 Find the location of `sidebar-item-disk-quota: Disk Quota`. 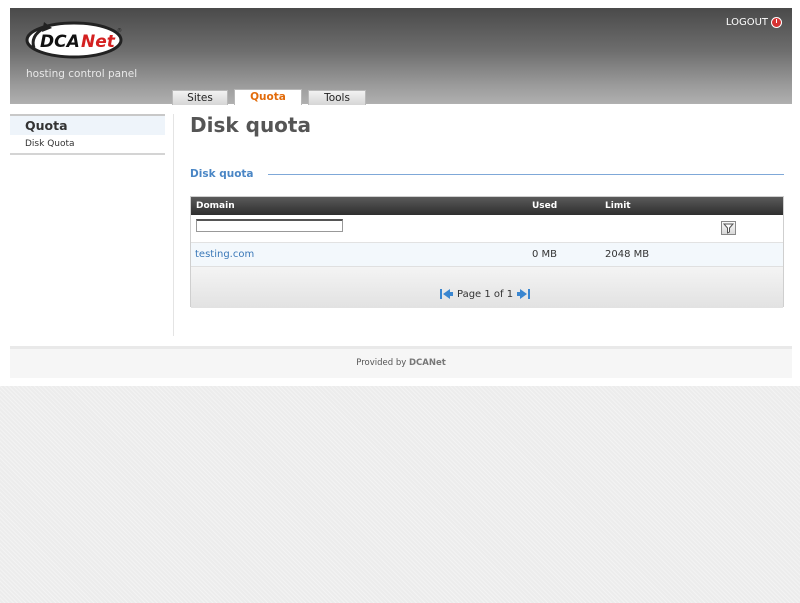

sidebar-item-disk-quota: Disk Quota is located at coordinates (87, 145).